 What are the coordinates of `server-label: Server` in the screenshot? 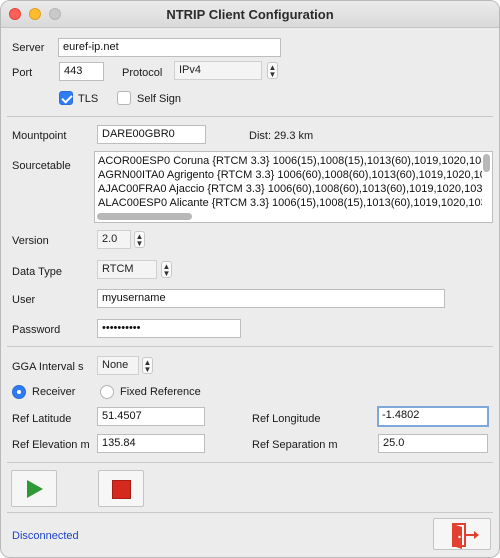 It's located at (28, 48).